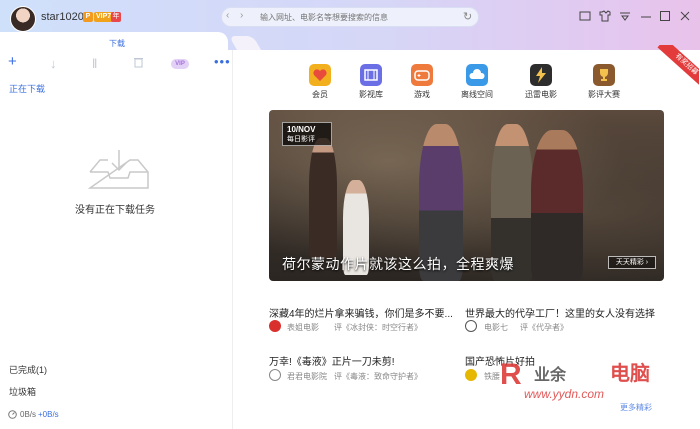 This screenshot has width=700, height=429. I want to click on article-source: 表姐电影, so click(303, 327).